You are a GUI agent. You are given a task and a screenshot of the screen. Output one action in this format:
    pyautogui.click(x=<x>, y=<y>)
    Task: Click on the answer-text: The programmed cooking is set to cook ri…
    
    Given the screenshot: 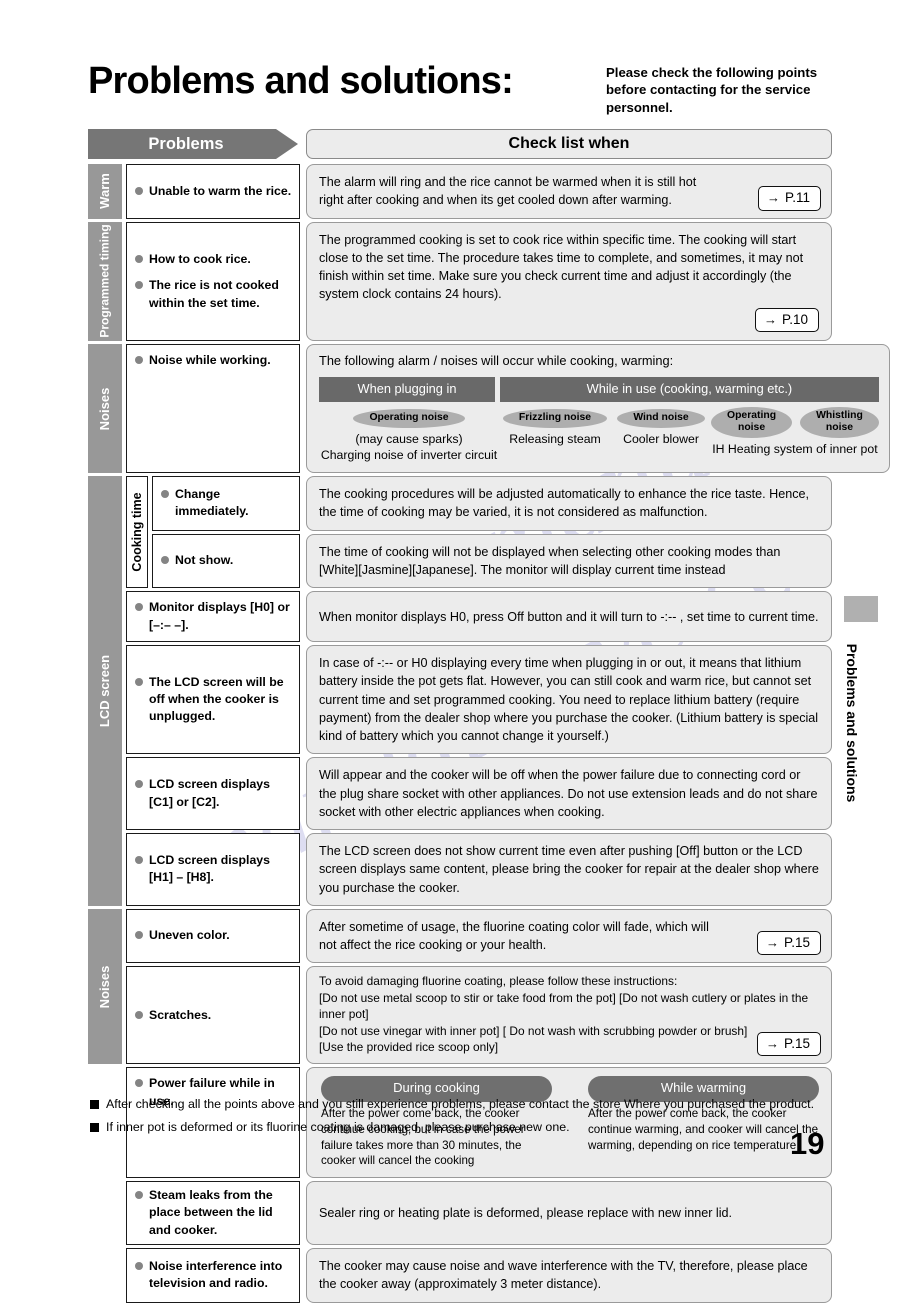 What is the action you would take?
    pyautogui.click(x=561, y=267)
    